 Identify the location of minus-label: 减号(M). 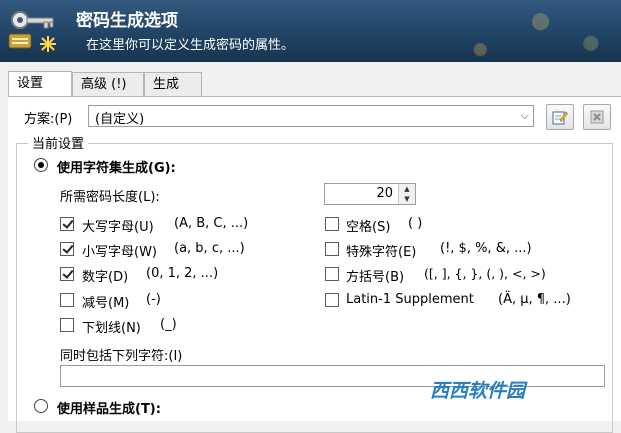
(106, 303).